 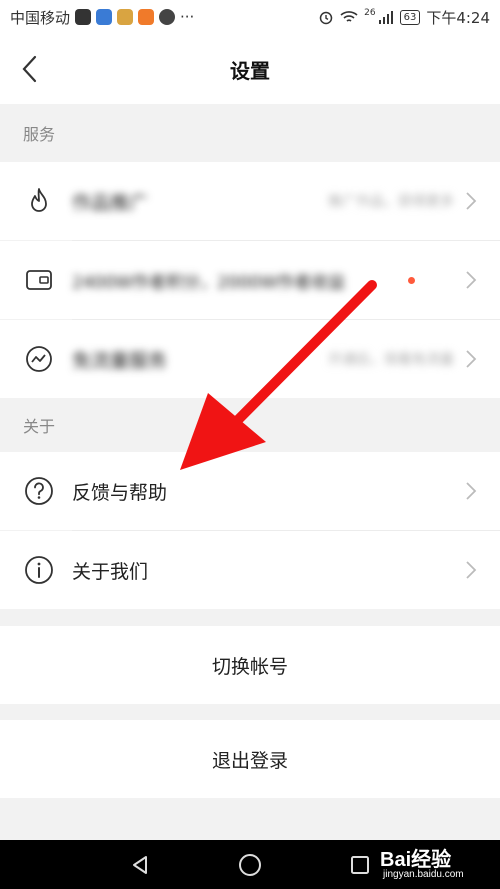 I want to click on shield-app-icon, so click(x=104, y=17).